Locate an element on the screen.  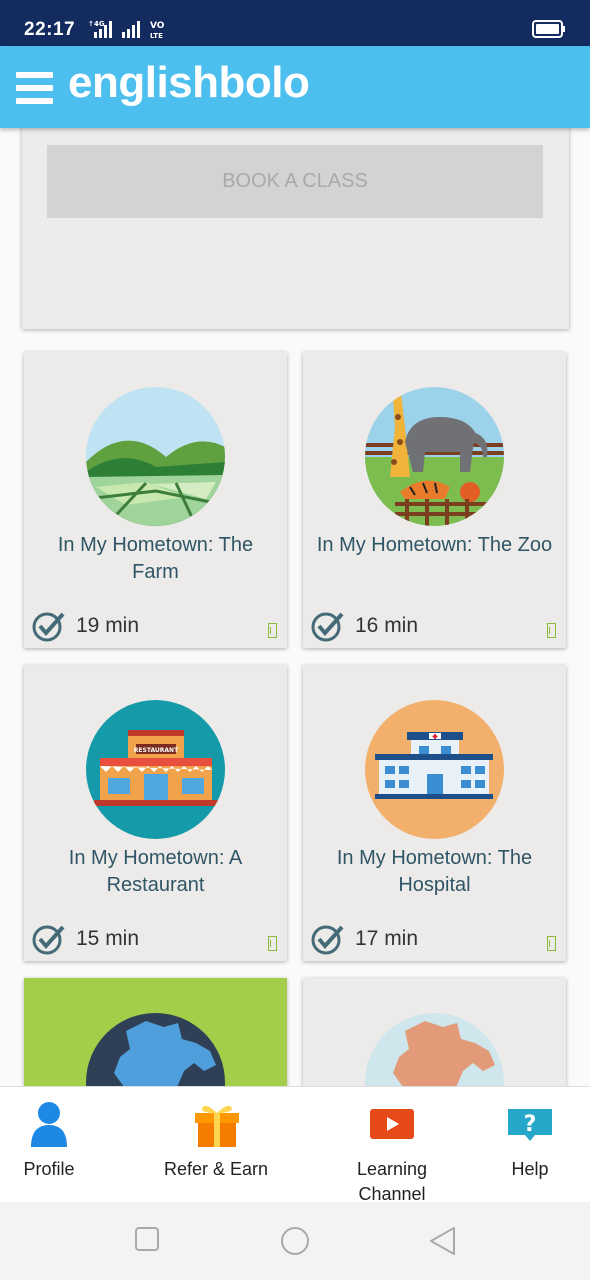
svg-text: LTE is located at coordinates (156, 36).